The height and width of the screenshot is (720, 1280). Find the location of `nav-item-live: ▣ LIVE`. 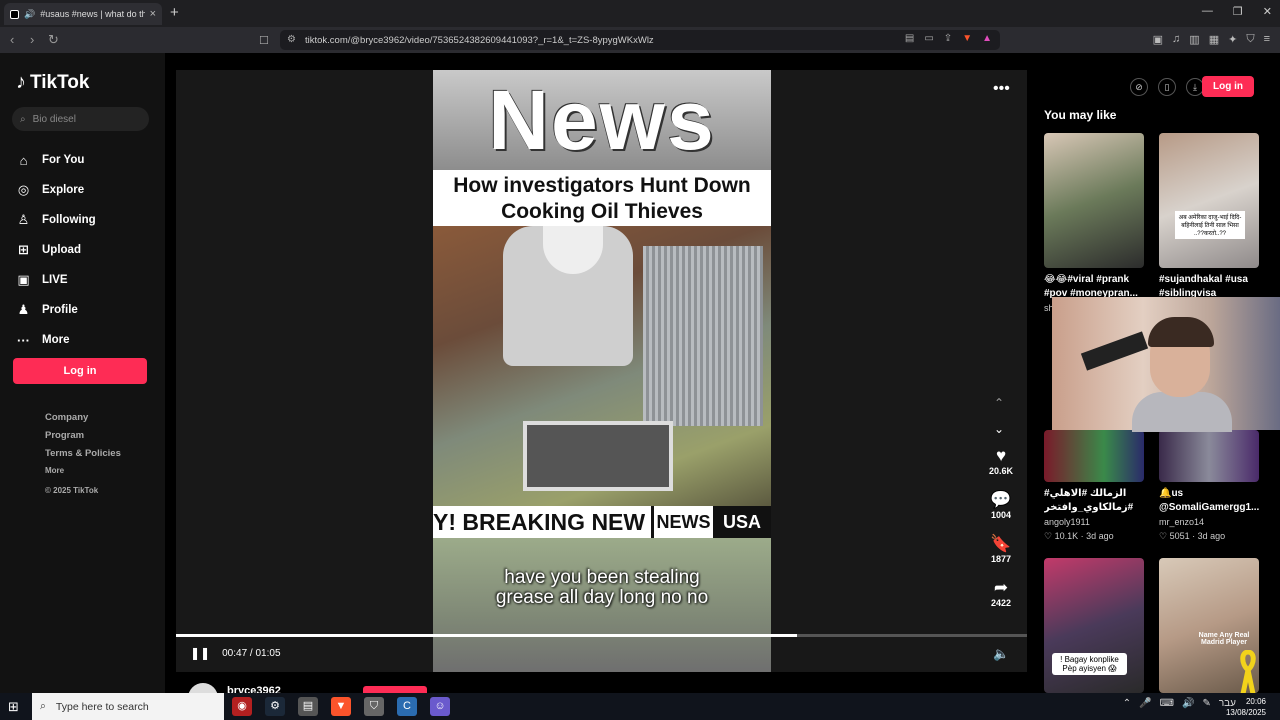

nav-item-live: ▣ LIVE is located at coordinates (56, 280).